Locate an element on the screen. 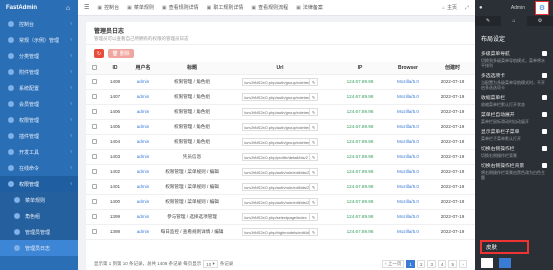 This screenshot has width=553, height=270. col-header: 标题 is located at coordinates (192, 68).